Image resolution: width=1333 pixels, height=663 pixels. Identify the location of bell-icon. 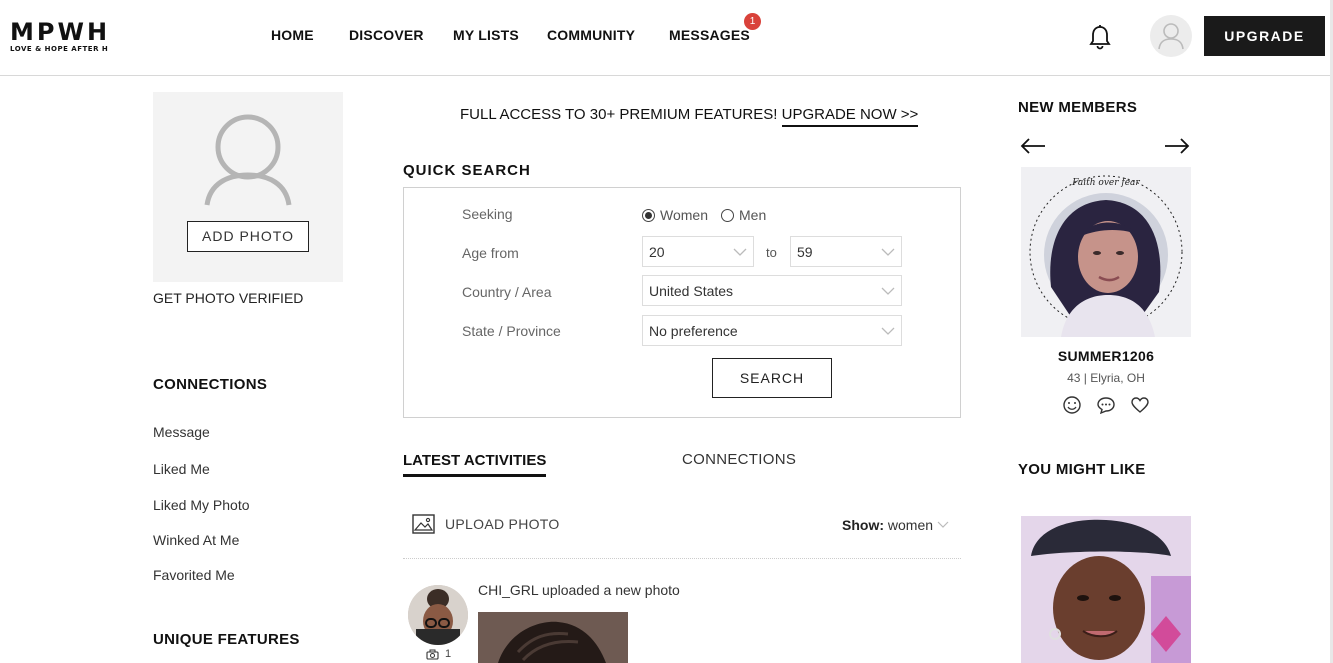
(1100, 37).